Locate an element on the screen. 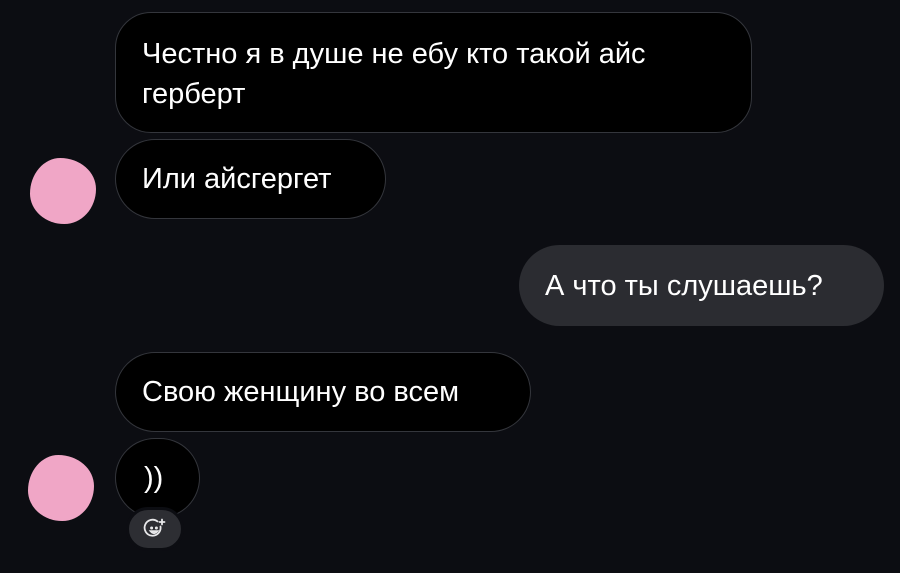  message-bubble-incoming: Или айсгергет is located at coordinates (250, 179).